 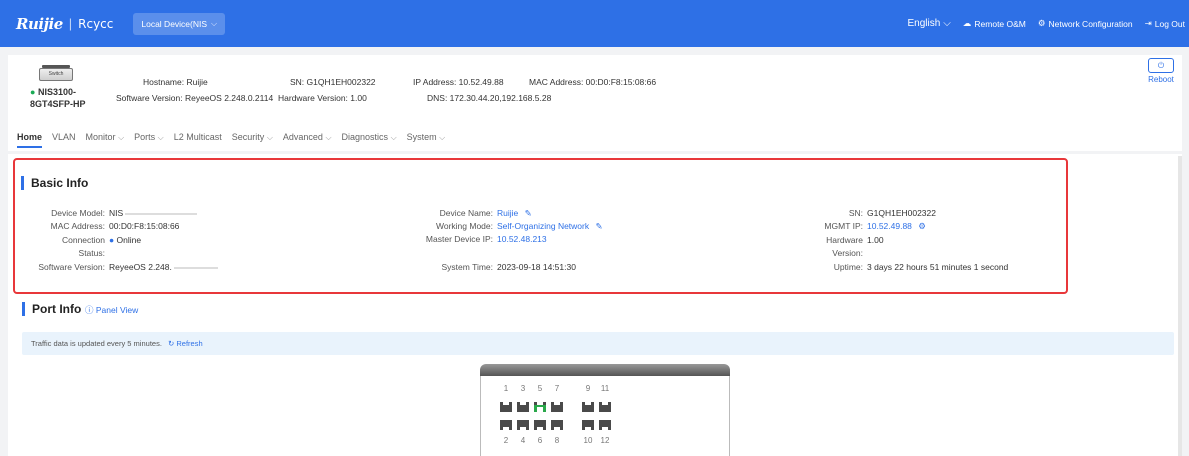 I want to click on model-line-1: NIS3100-, so click(x=56, y=92).